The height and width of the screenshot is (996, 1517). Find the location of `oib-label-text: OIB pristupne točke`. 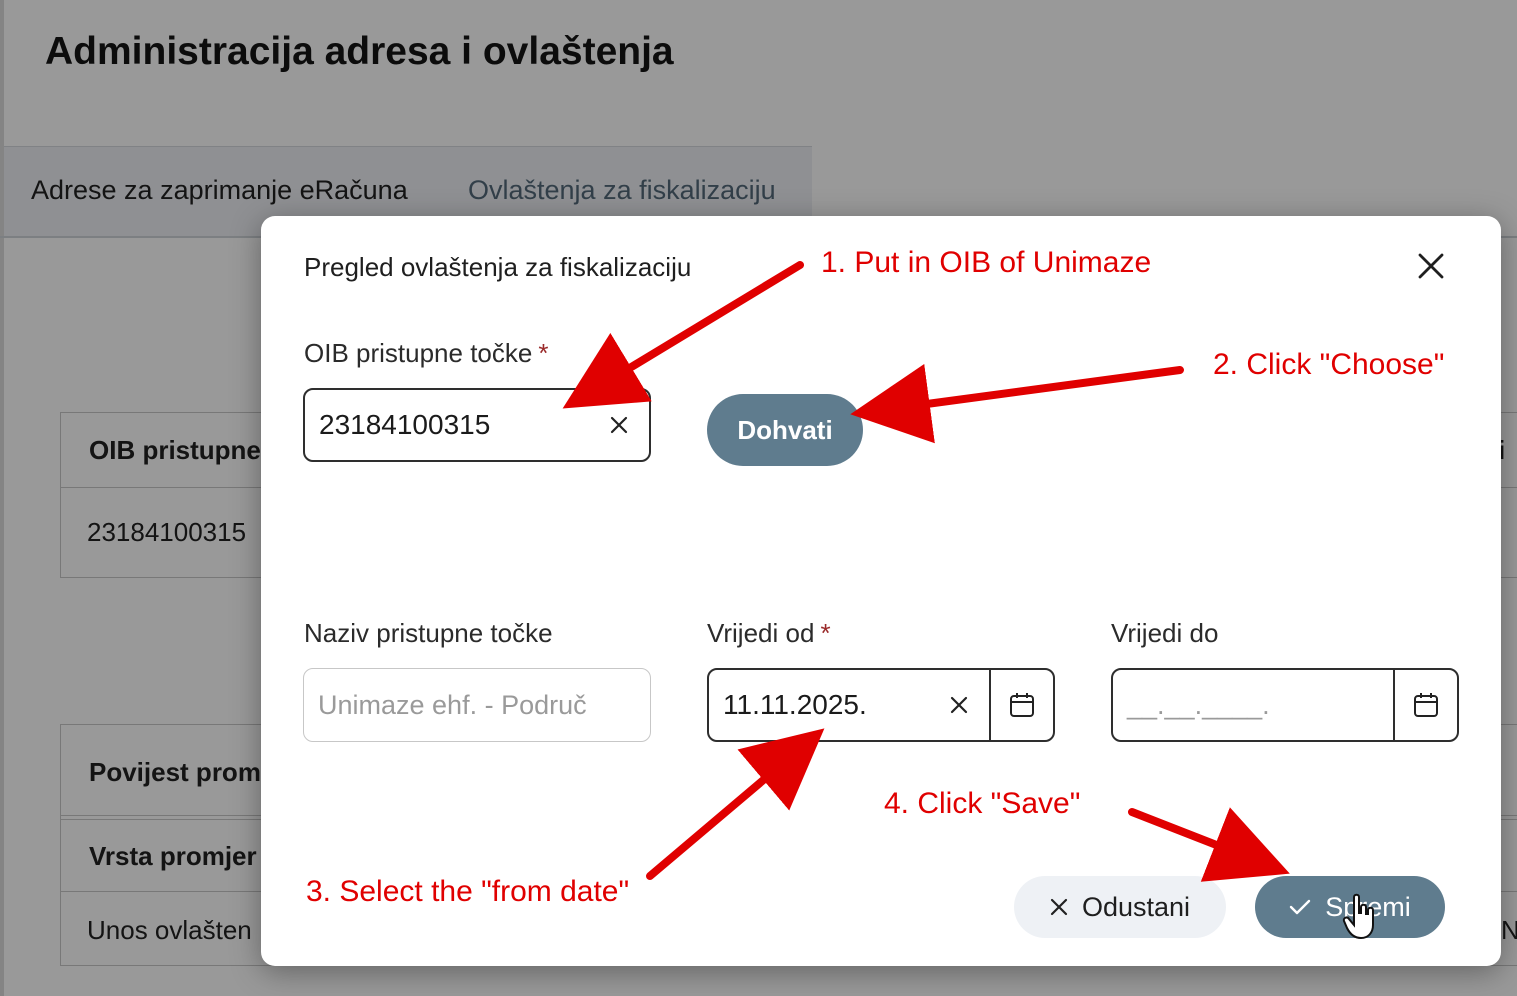

oib-label-text: OIB pristupne točke is located at coordinates (418, 353).